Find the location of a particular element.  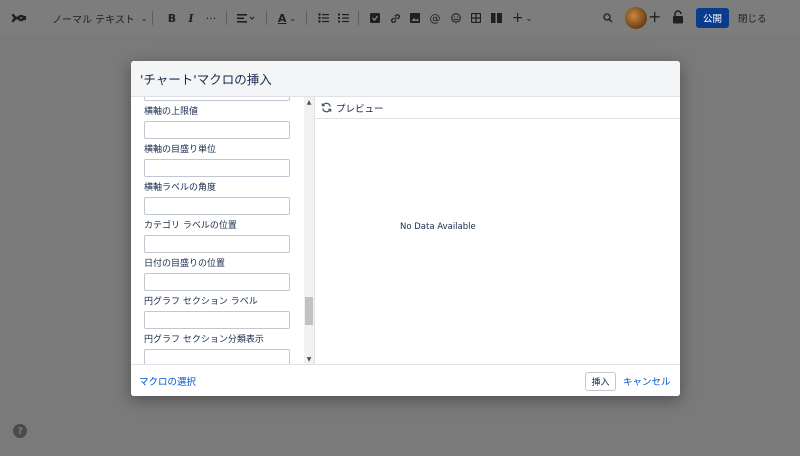

x-axis-label-angle-input is located at coordinates (217, 206).